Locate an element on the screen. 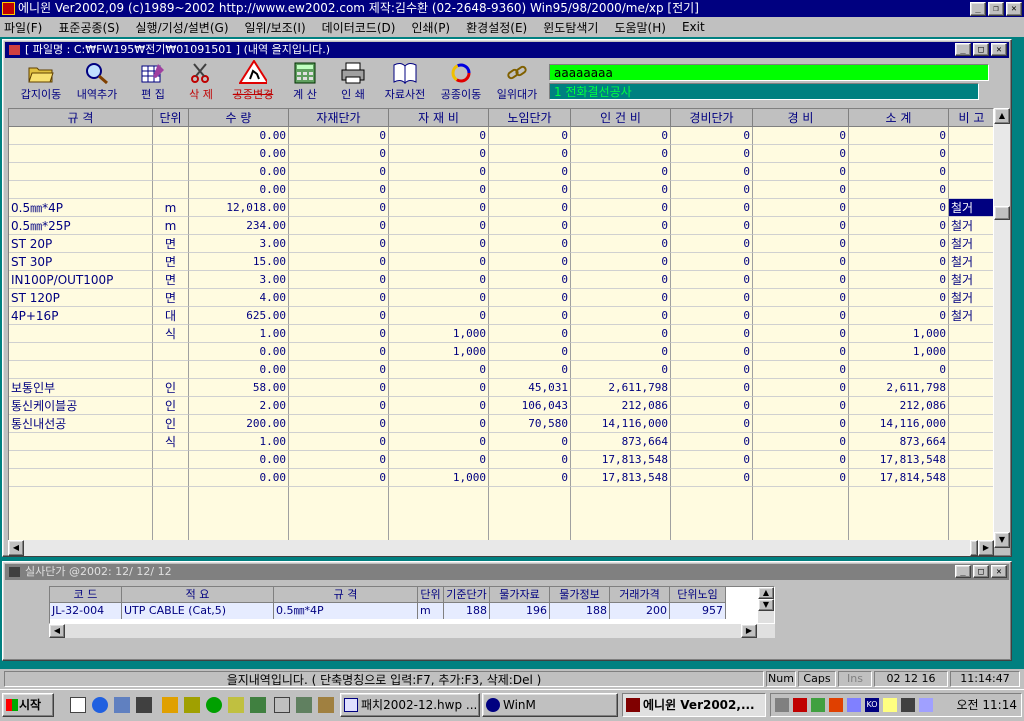 Image resolution: width=1024 pixels, height=721 pixels. doc-close-button: ✕ is located at coordinates (999, 49).